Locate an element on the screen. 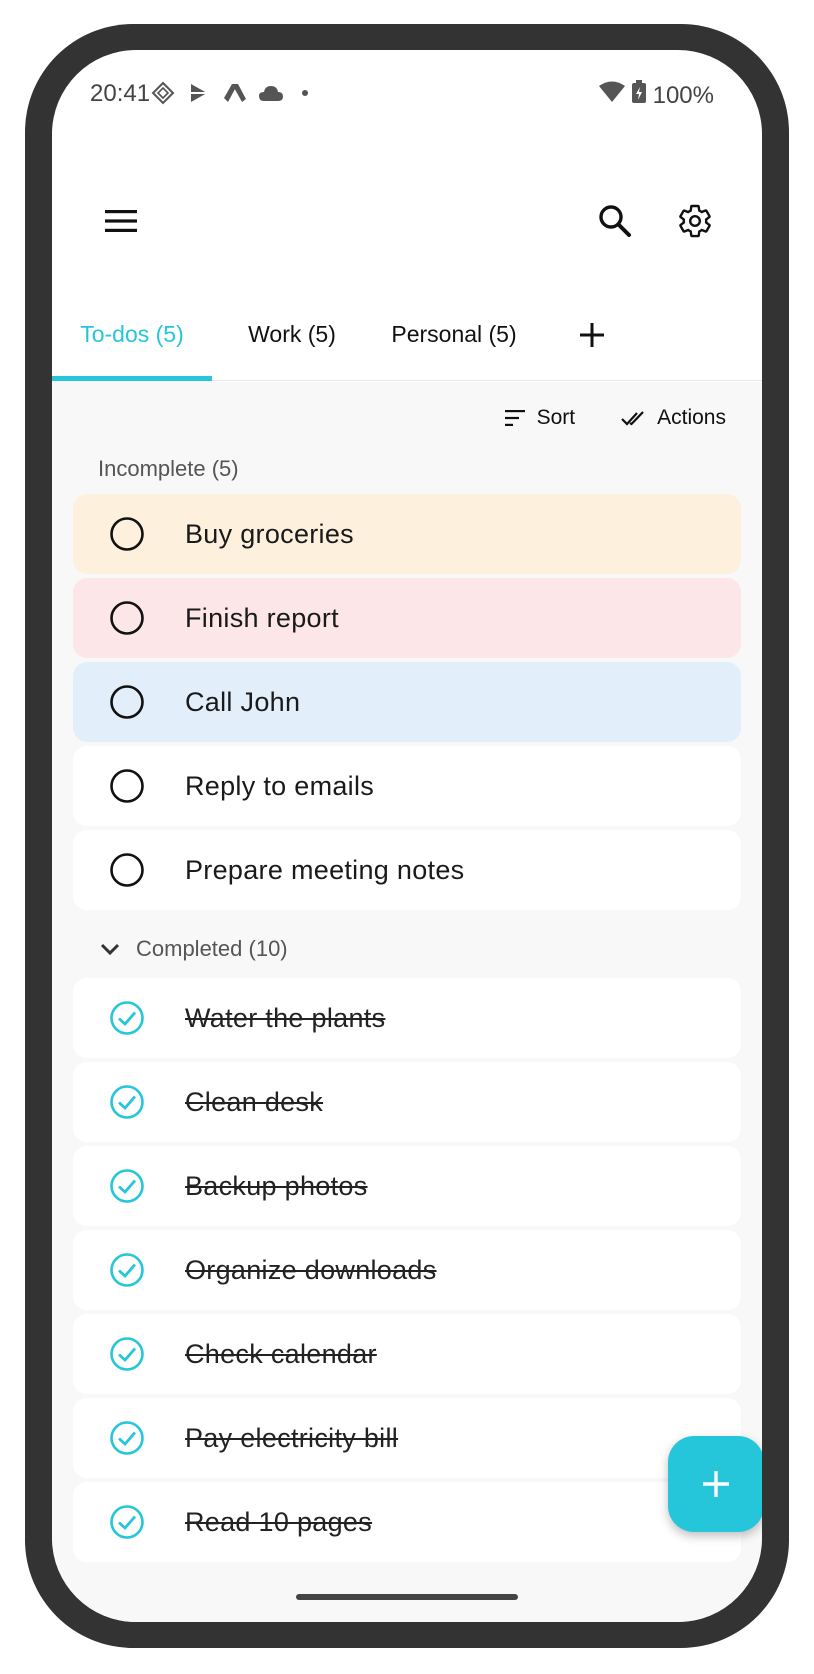  tab-bar: To-dos (5) Work (5) Personal (5) is located at coordinates (407, 334).